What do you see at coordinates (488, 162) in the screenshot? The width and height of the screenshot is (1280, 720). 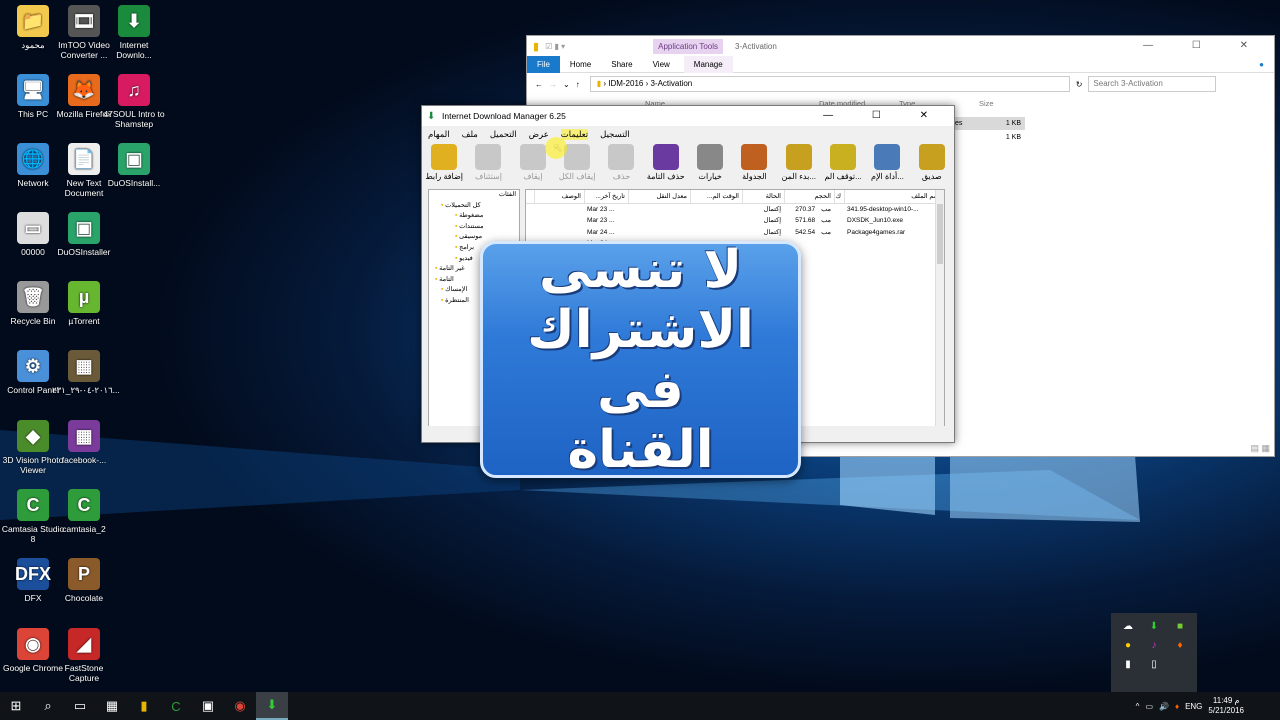 I see `idm-toolbar-button: إستئناف` at bounding box center [488, 162].